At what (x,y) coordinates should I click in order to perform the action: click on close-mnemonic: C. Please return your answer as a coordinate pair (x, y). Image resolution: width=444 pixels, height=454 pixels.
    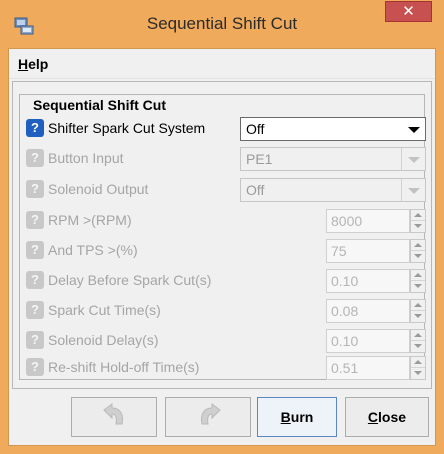
    Looking at the image, I should click on (373, 417).